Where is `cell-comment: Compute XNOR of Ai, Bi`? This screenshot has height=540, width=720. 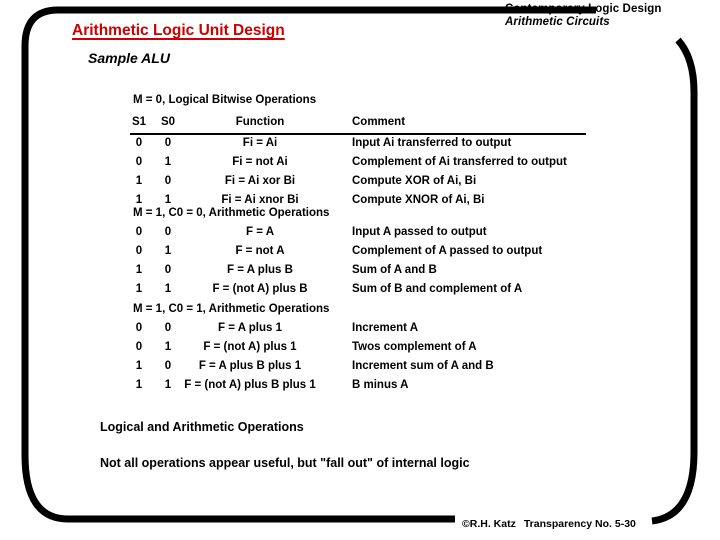 cell-comment: Compute XNOR of Ai, Bi is located at coordinates (418, 200).